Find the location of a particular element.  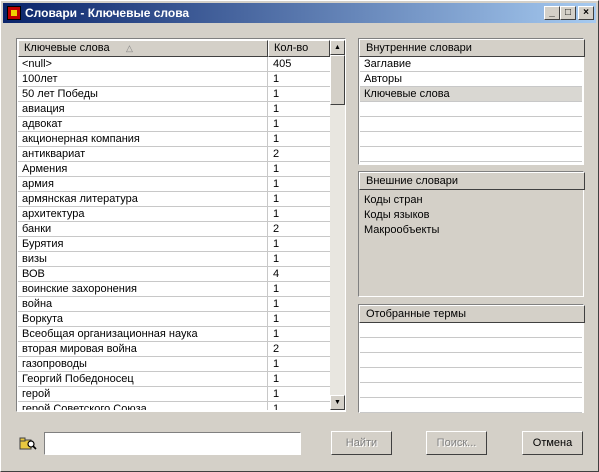

external-dictionary-item: Макрообъекты is located at coordinates (401, 230).